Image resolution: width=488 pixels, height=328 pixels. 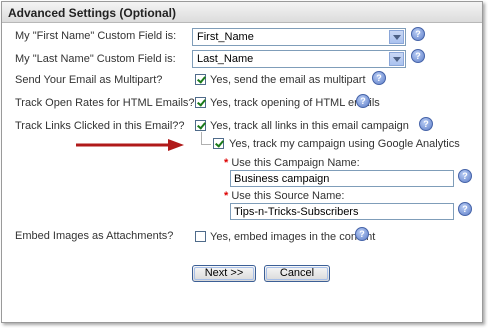 I want to click on source-name-label-text: Use this Source Name:, so click(x=288, y=196).